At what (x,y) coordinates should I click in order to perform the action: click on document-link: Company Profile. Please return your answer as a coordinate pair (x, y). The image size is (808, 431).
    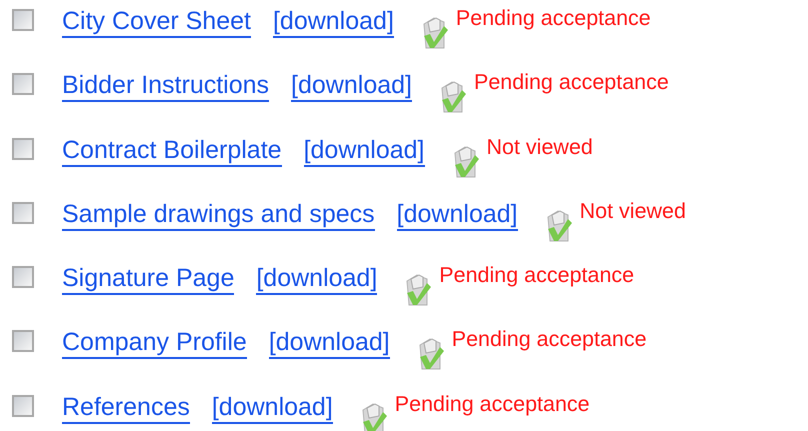
    Looking at the image, I should click on (154, 343).